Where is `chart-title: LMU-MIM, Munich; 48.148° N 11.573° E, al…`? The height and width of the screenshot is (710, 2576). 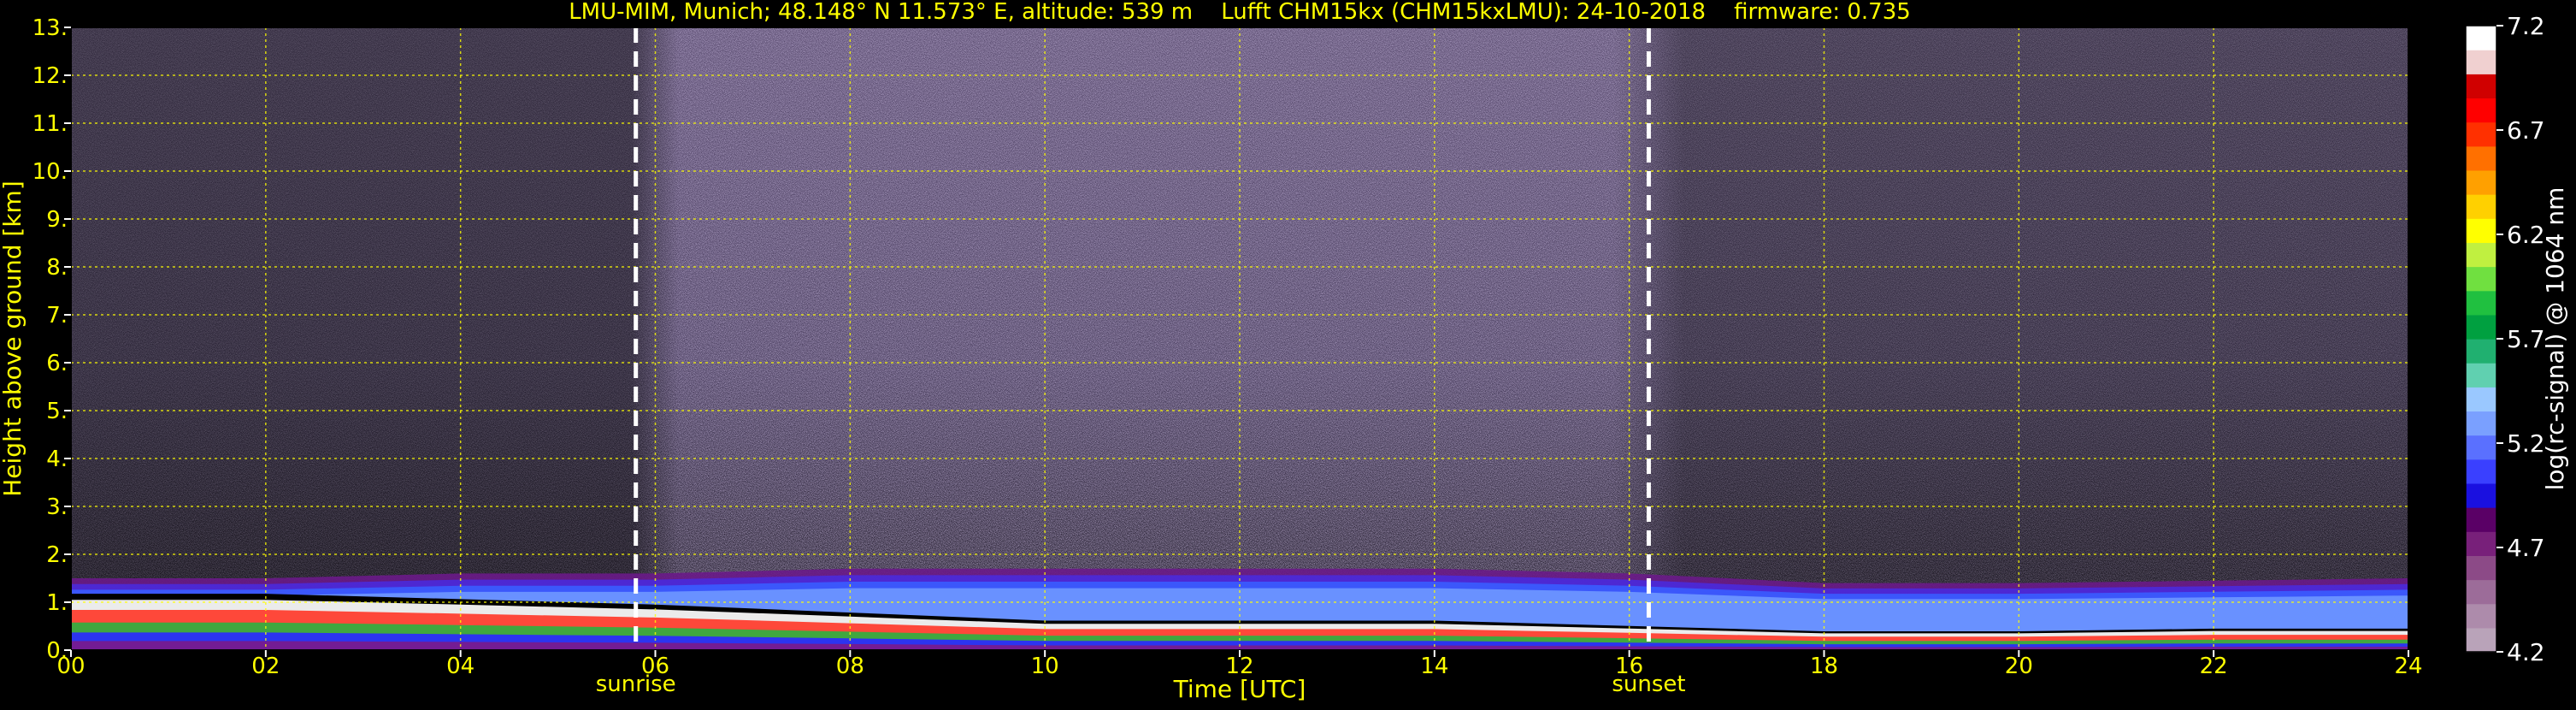 chart-title: LMU-MIM, Munich; 48.148° N 11.573° E, al… is located at coordinates (1240, 12).